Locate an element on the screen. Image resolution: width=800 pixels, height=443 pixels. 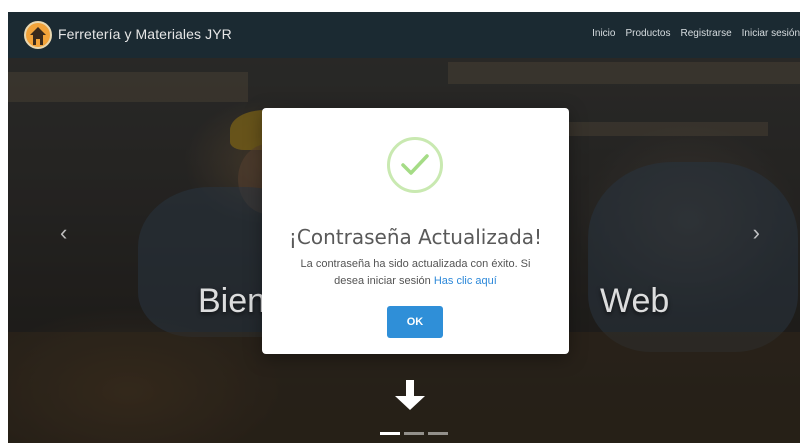
chevron-left-icon: ‹ is located at coordinates (63, 233).